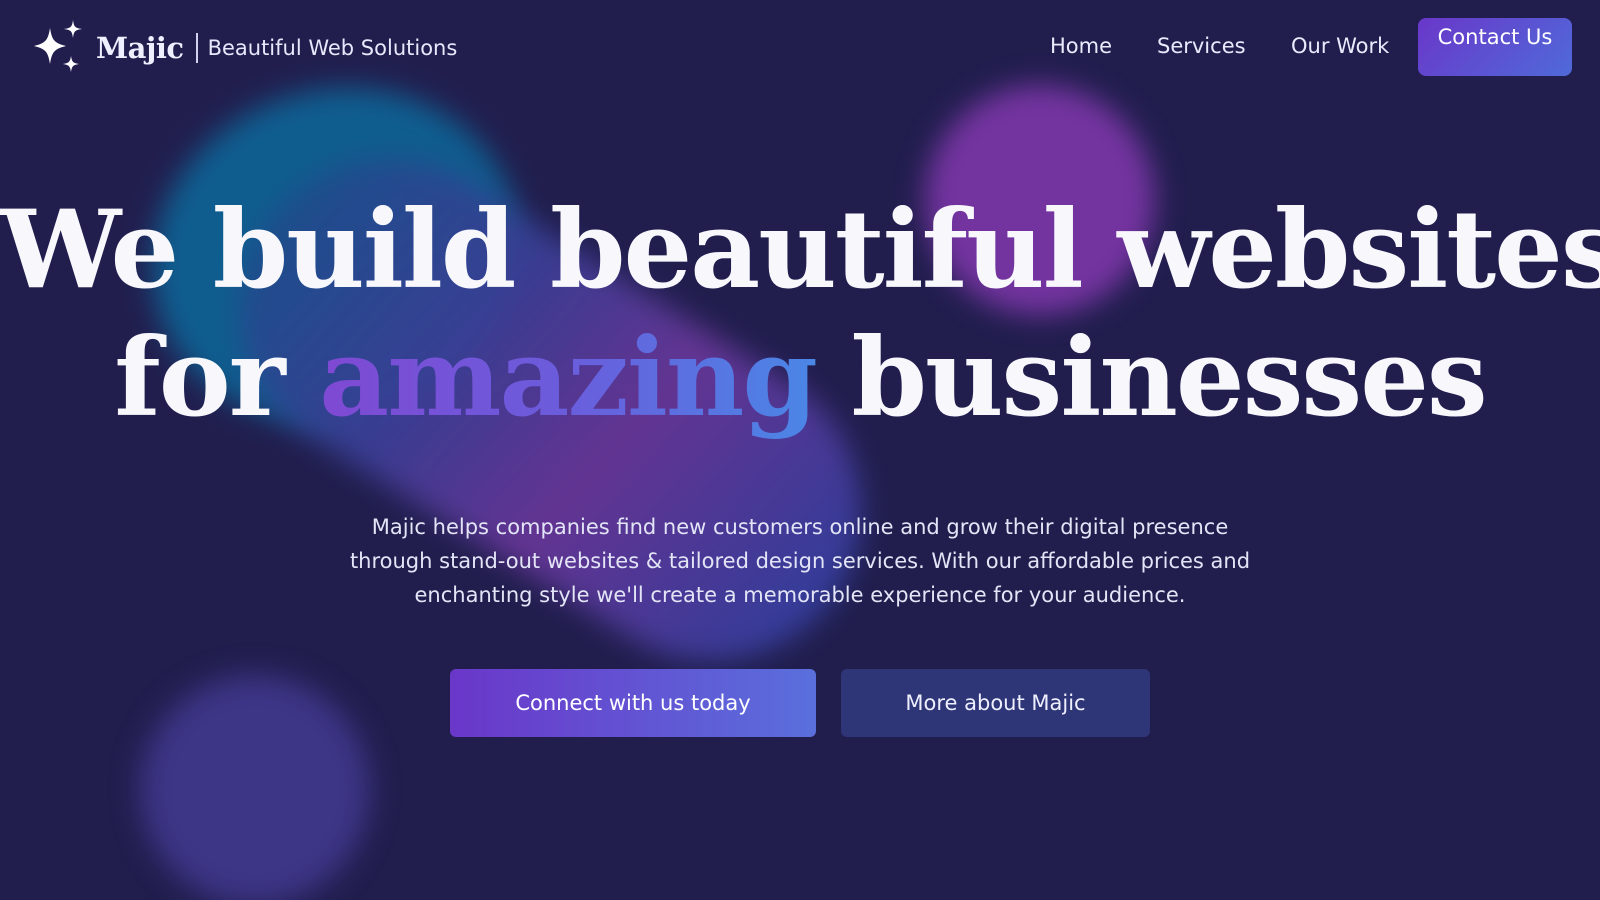 Image resolution: width=1600 pixels, height=900 pixels. What do you see at coordinates (568, 378) in the screenshot?
I see `hero-title-accent: amazing` at bounding box center [568, 378].